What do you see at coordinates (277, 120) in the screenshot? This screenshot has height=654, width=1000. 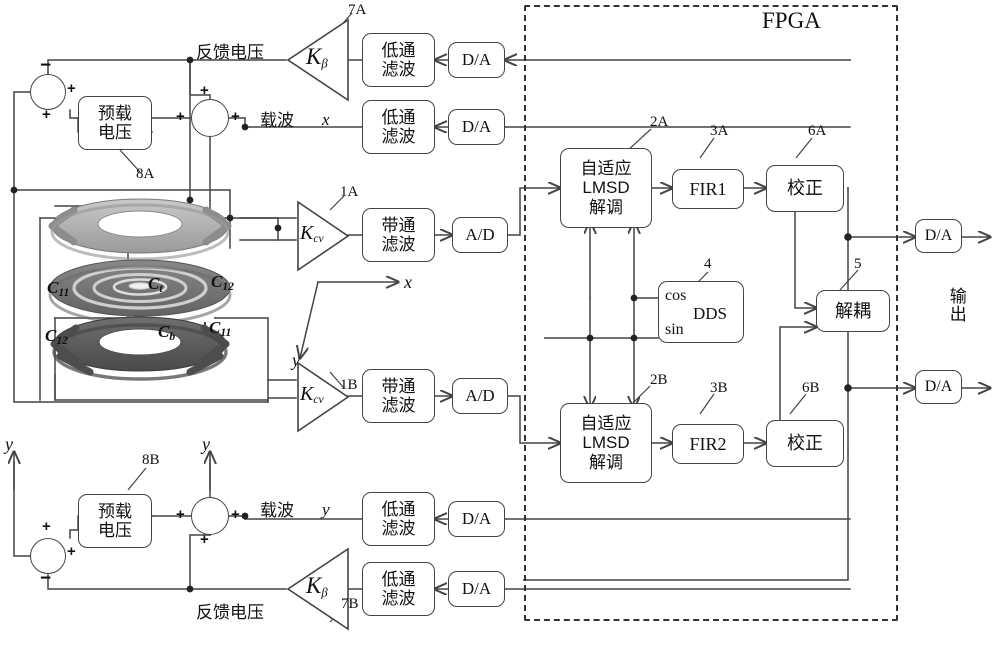 I see `carrier-label-x: 载波` at bounding box center [277, 120].